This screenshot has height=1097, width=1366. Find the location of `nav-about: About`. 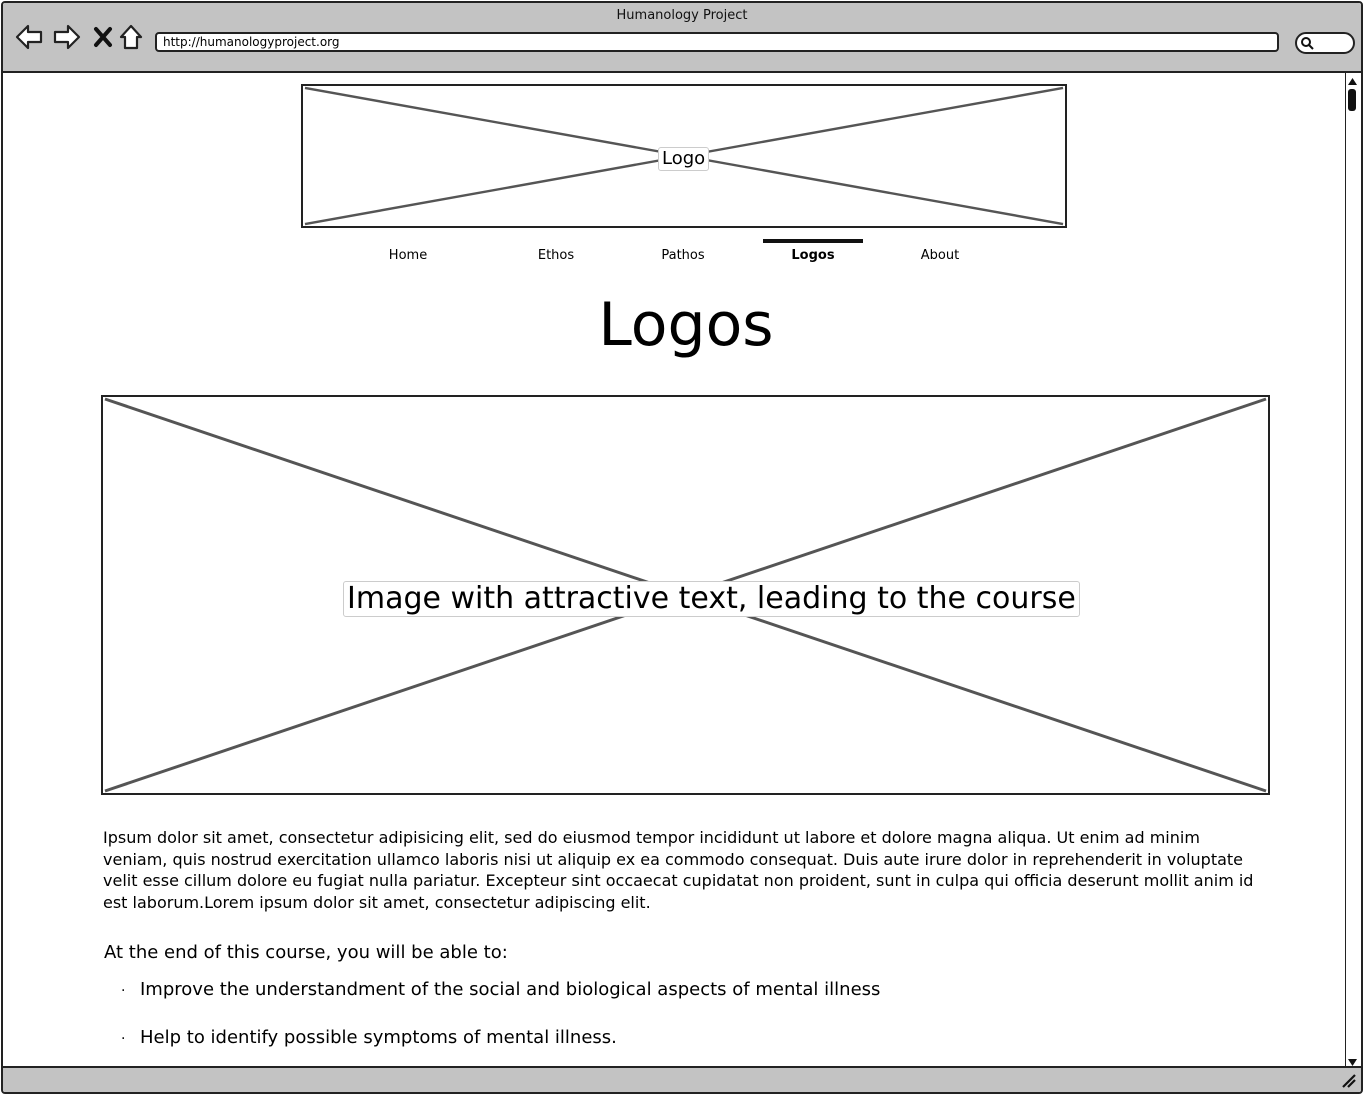

nav-about: About is located at coordinates (940, 253).